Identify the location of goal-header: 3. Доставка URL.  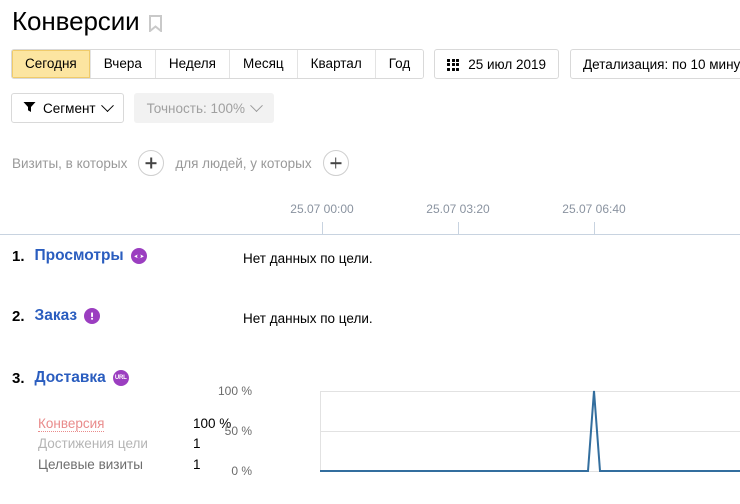
(70, 378).